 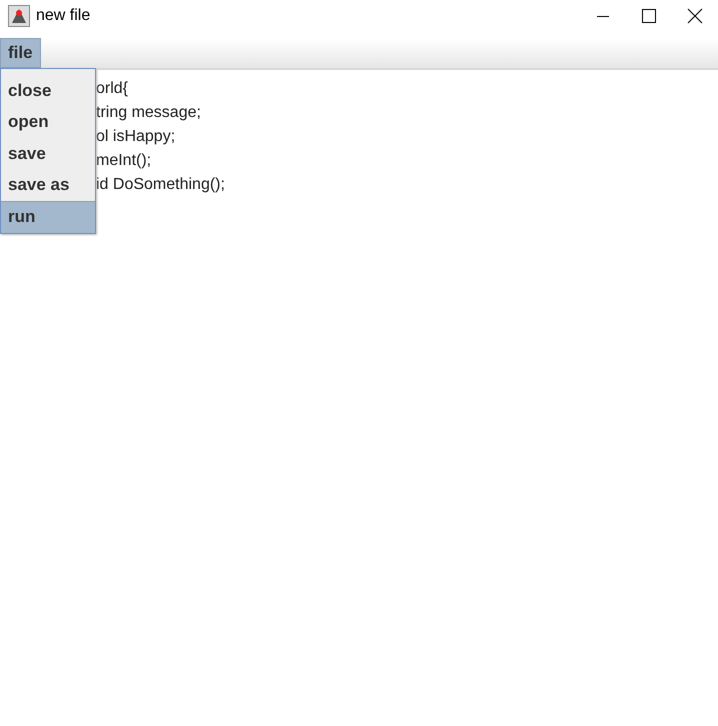 What do you see at coordinates (161, 185) in the screenshot?
I see `code-line: id DoSomething();` at bounding box center [161, 185].